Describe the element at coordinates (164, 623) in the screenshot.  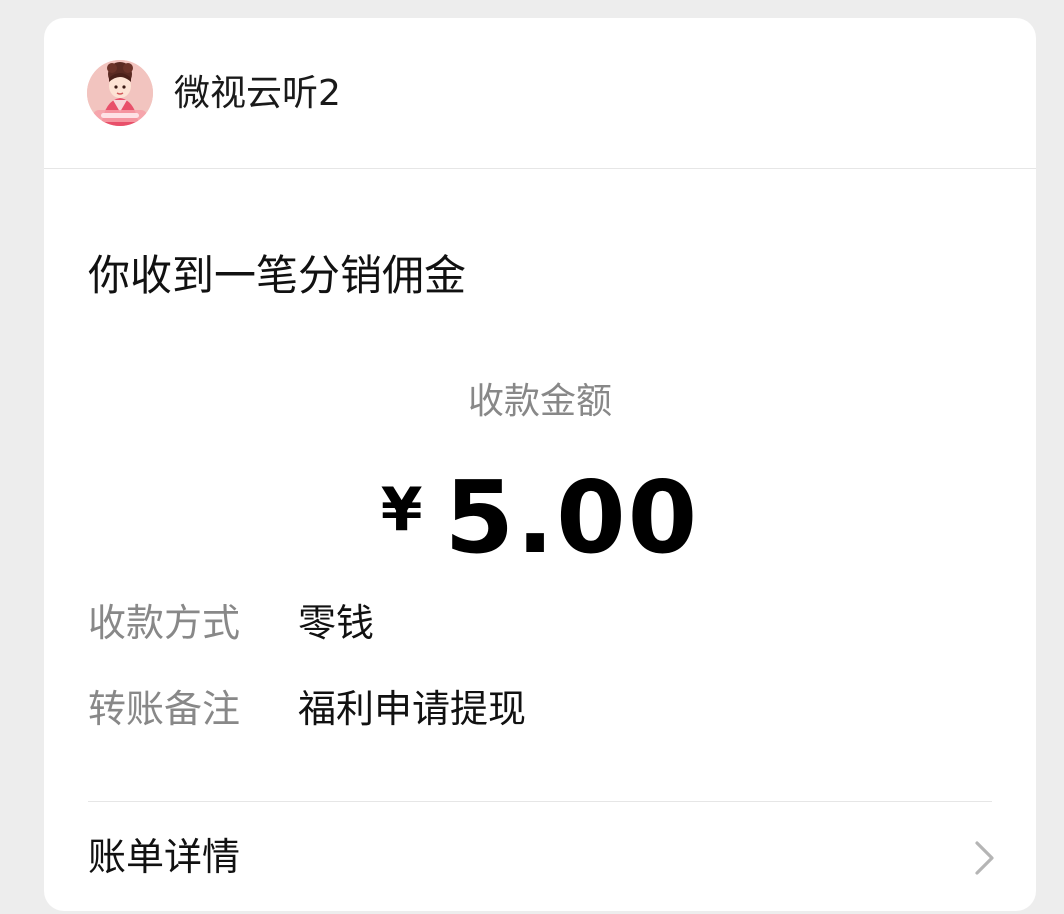
I see `detail-label: 收款方式` at that location.